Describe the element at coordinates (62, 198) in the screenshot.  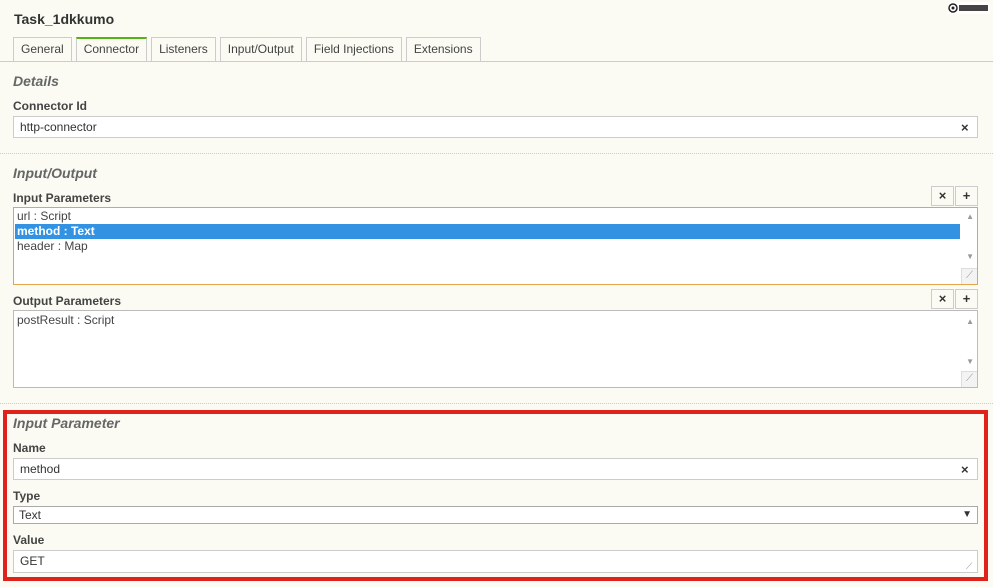
I see `input-parameters-label: Input Parameters` at that location.